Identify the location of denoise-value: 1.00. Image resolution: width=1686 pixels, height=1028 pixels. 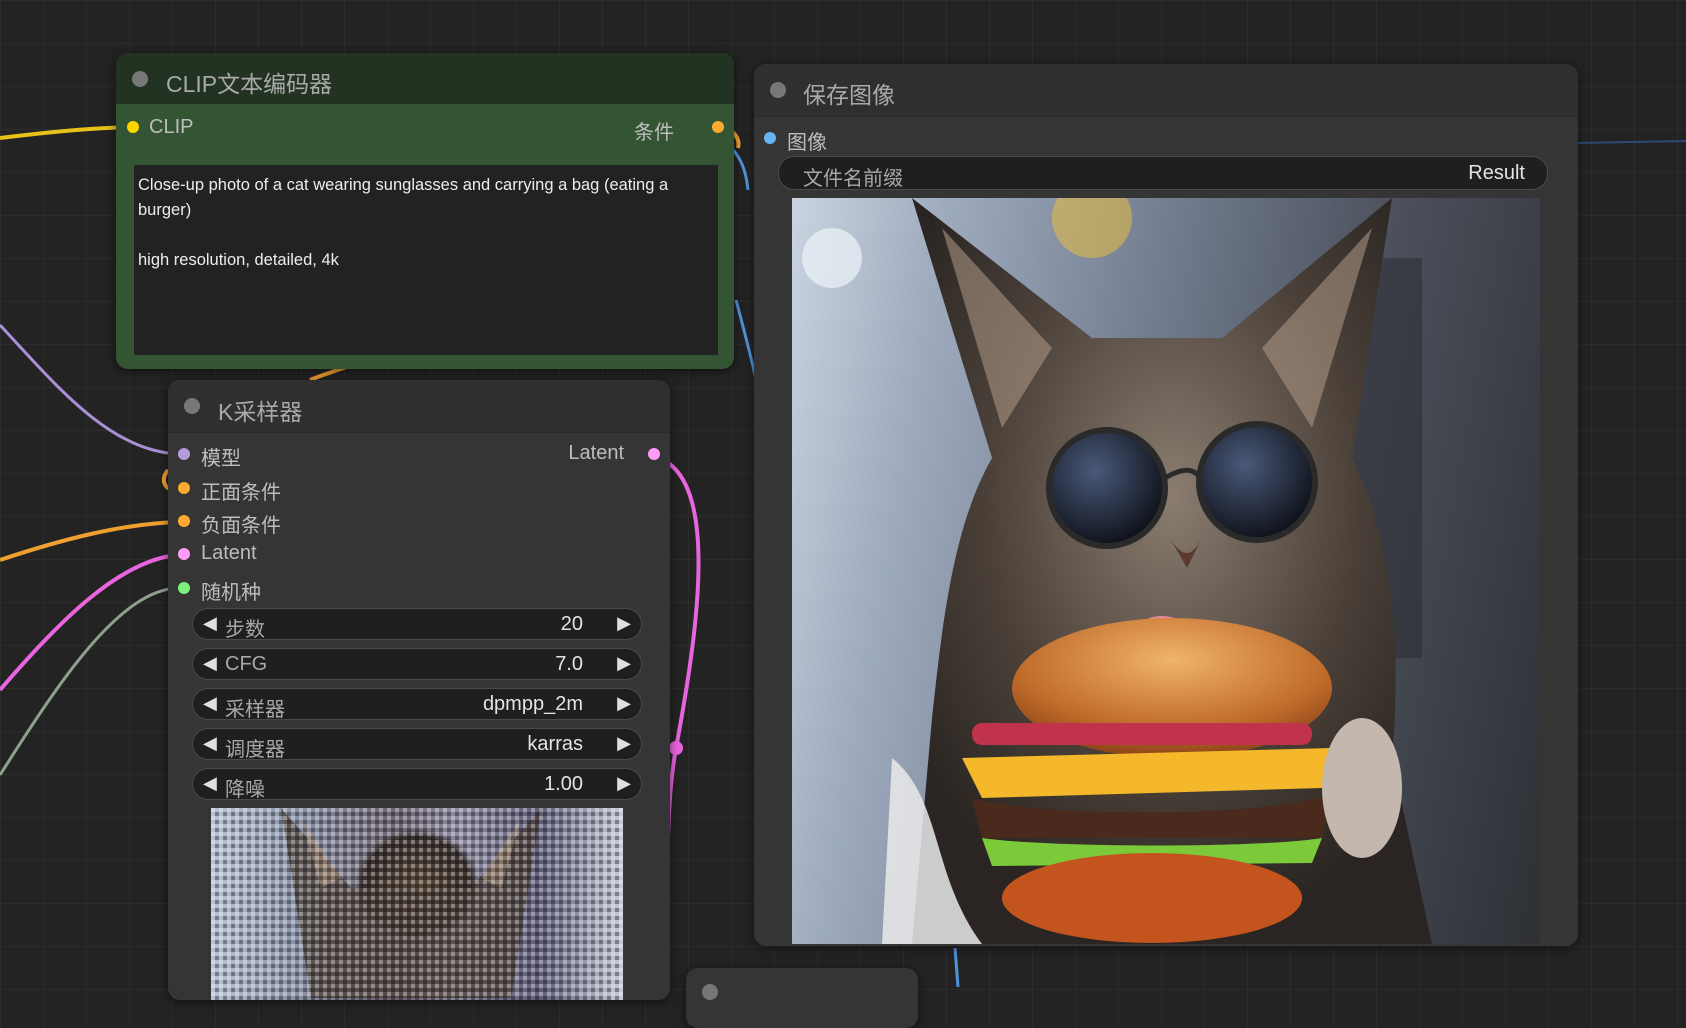
(563, 784).